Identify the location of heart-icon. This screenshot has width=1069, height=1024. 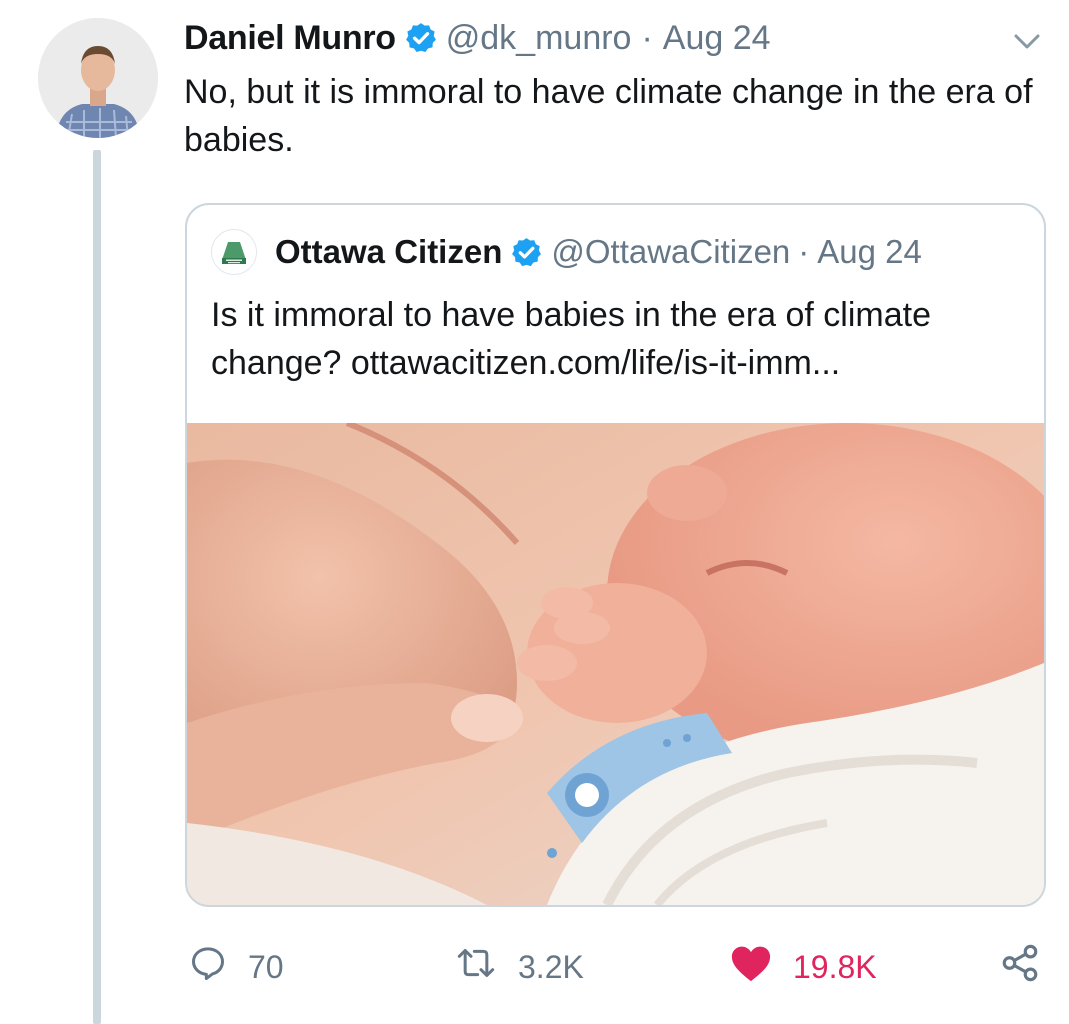
(751, 967).